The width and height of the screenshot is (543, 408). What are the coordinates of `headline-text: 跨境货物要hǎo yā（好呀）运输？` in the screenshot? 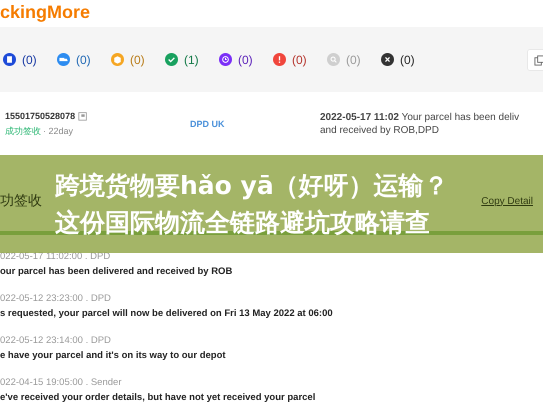 It's located at (252, 186).